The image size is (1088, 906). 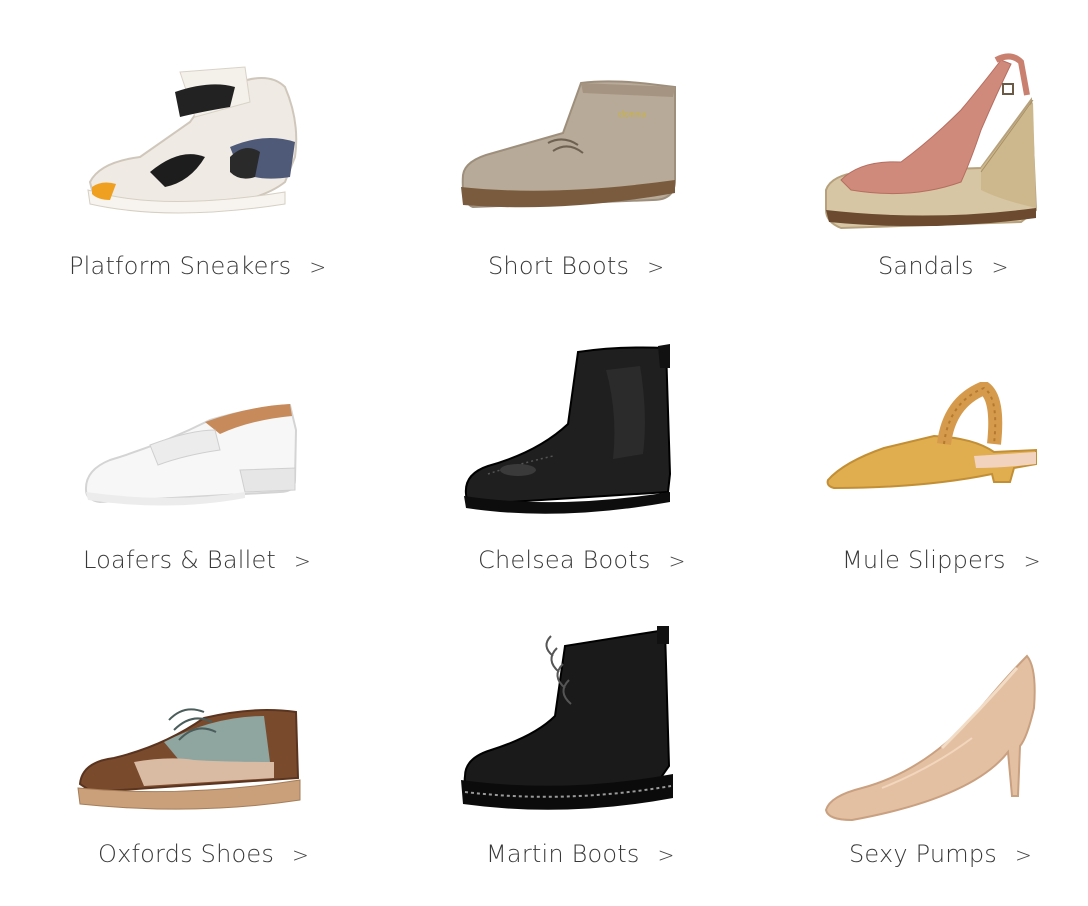 What do you see at coordinates (931, 141) in the screenshot?
I see `wedge-sandal-icon` at bounding box center [931, 141].